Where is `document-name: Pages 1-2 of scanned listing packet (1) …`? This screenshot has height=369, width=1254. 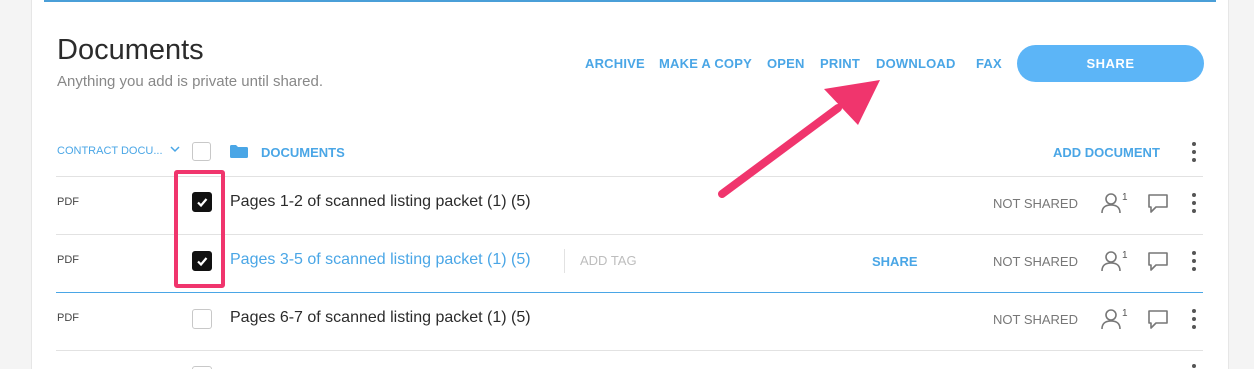
document-name: Pages 1-2 of scanned listing packet (1) … is located at coordinates (380, 202).